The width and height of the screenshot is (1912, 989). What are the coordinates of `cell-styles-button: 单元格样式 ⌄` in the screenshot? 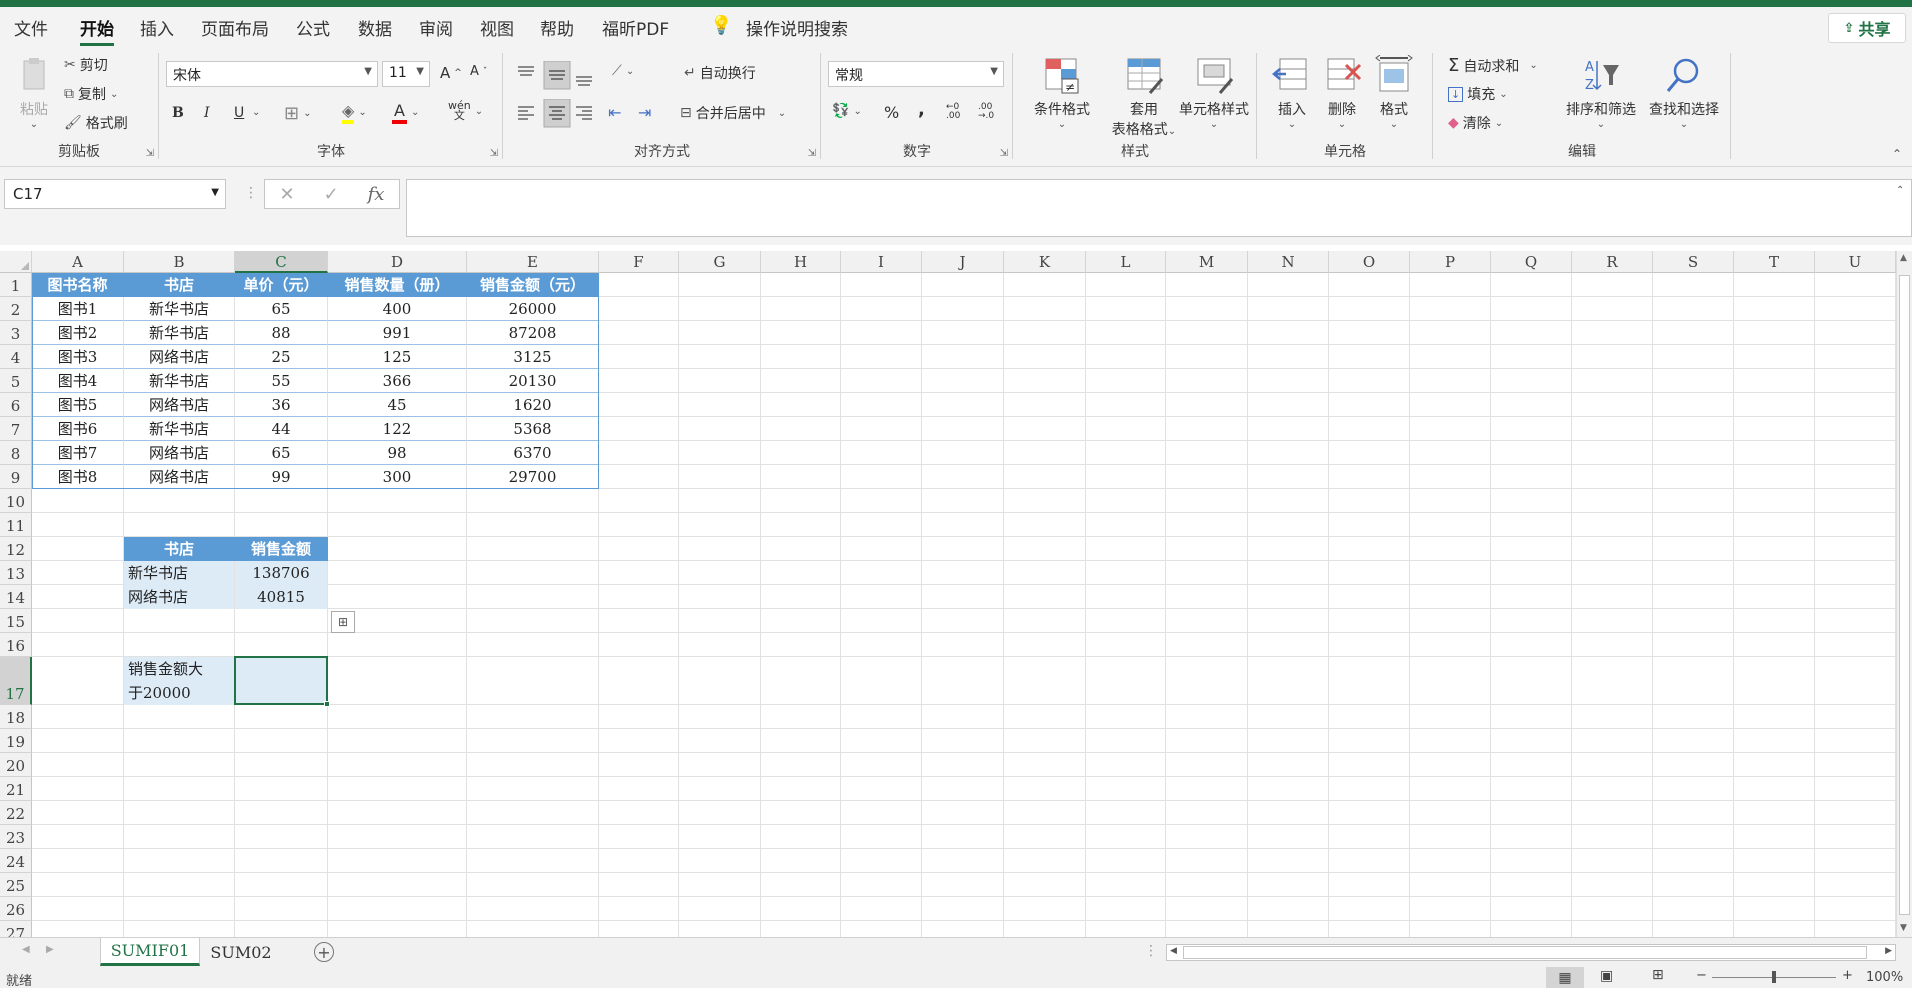 It's located at (1214, 92).